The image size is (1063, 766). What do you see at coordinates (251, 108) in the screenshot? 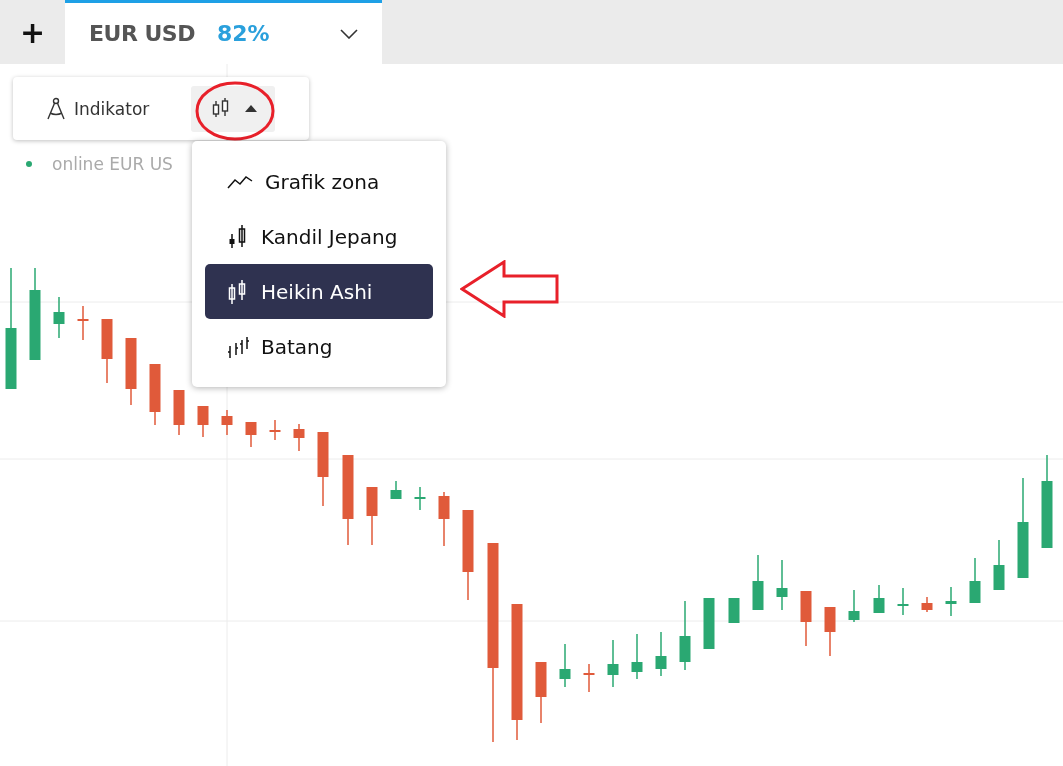
I see `caret-up-icon` at bounding box center [251, 108].